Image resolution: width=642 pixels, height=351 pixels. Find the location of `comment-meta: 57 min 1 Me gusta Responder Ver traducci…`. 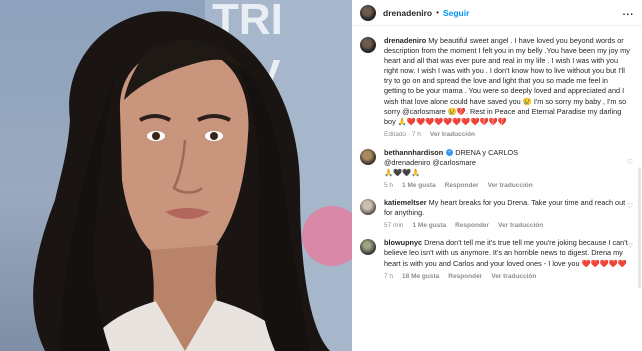

comment-meta: 57 min 1 Me gusta Responder Ver traducci… is located at coordinates (507, 225).